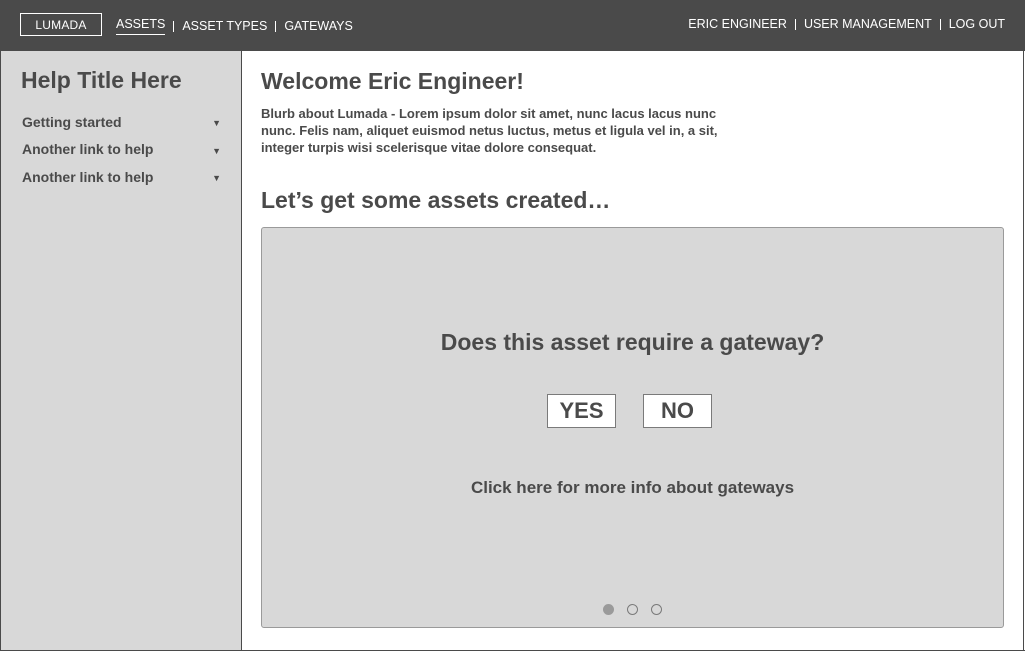  I want to click on yes-button: YES, so click(581, 411).